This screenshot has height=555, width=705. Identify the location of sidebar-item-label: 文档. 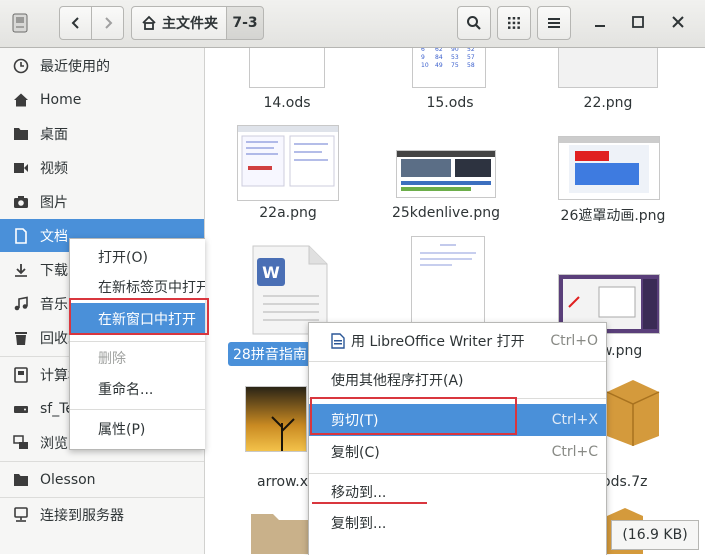
(54, 236).